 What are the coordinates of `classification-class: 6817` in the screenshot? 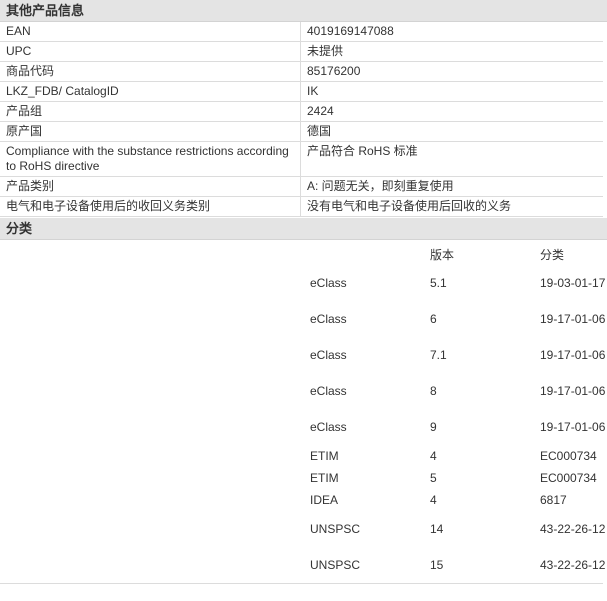 It's located at (553, 500).